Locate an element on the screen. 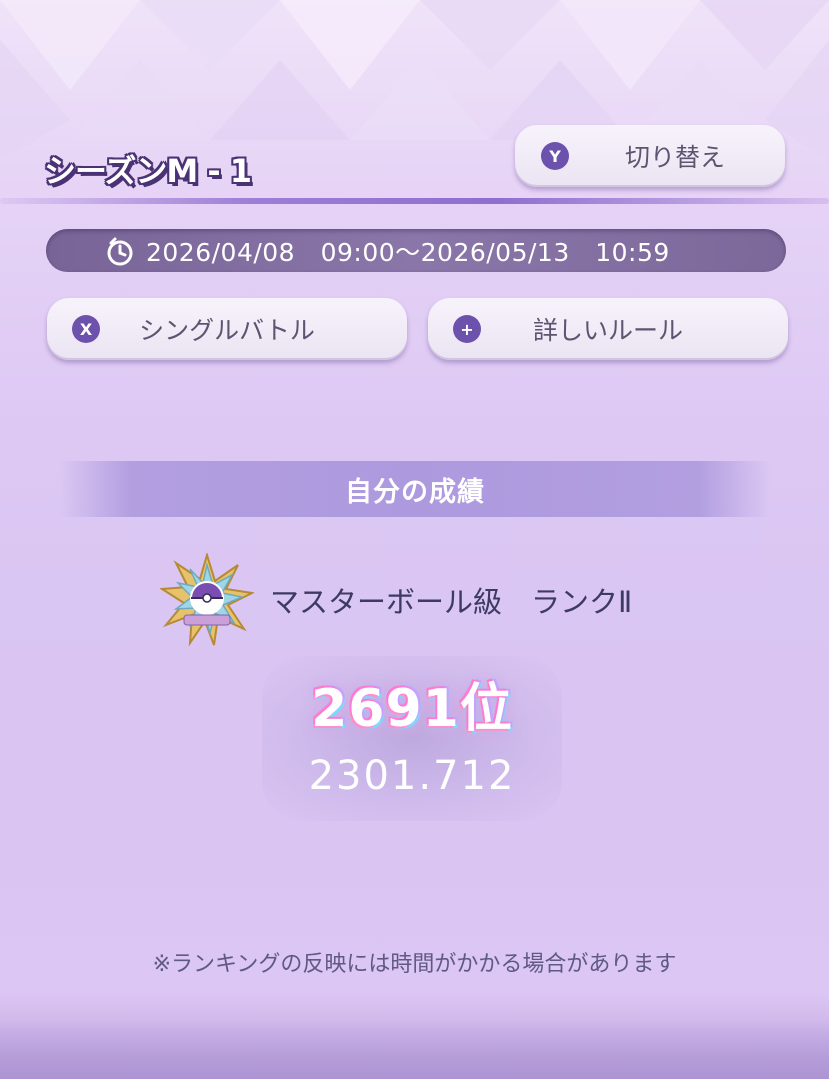 The width and height of the screenshot is (829, 1079). bottom-fade is located at coordinates (414, 1049).